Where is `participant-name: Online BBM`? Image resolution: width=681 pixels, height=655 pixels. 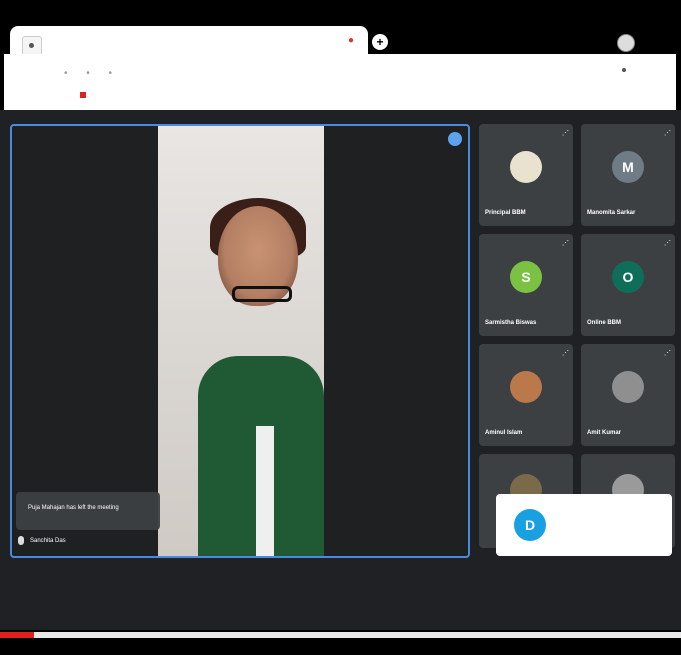 participant-name: Online BBM is located at coordinates (604, 323).